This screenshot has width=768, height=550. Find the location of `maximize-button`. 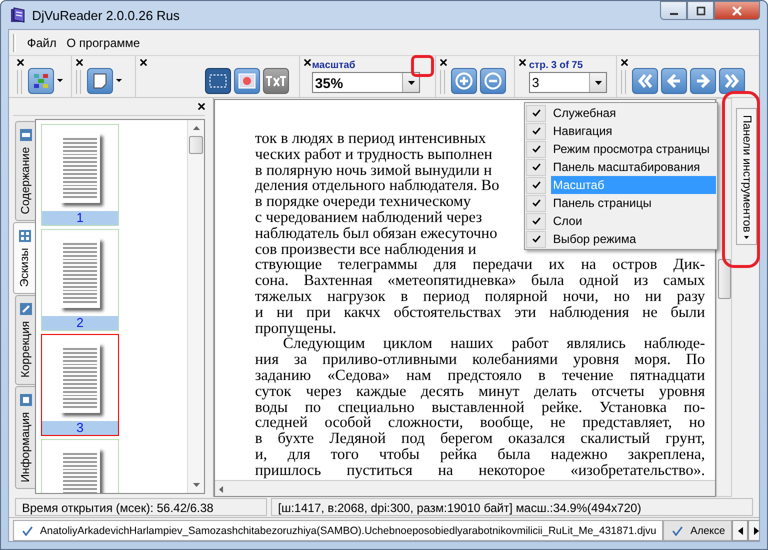

maximize-button is located at coordinates (700, 10).